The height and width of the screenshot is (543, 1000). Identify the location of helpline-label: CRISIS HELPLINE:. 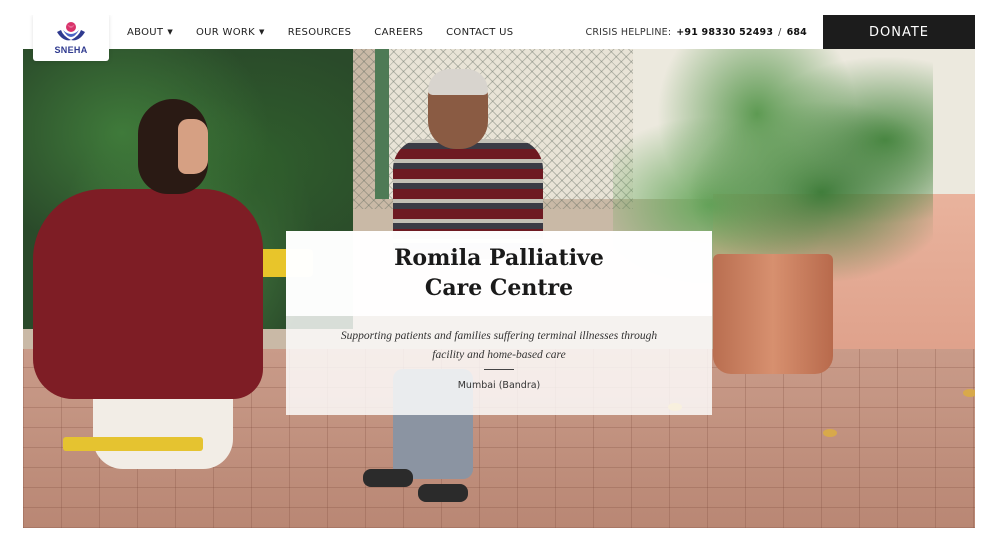
(628, 32).